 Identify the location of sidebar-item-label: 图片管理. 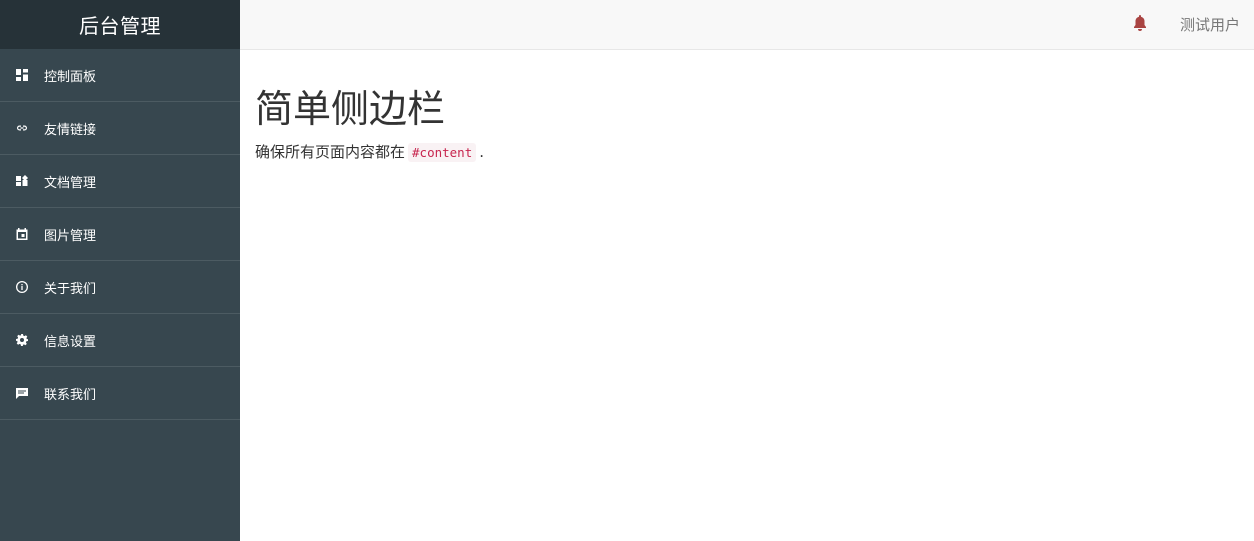
(70, 236).